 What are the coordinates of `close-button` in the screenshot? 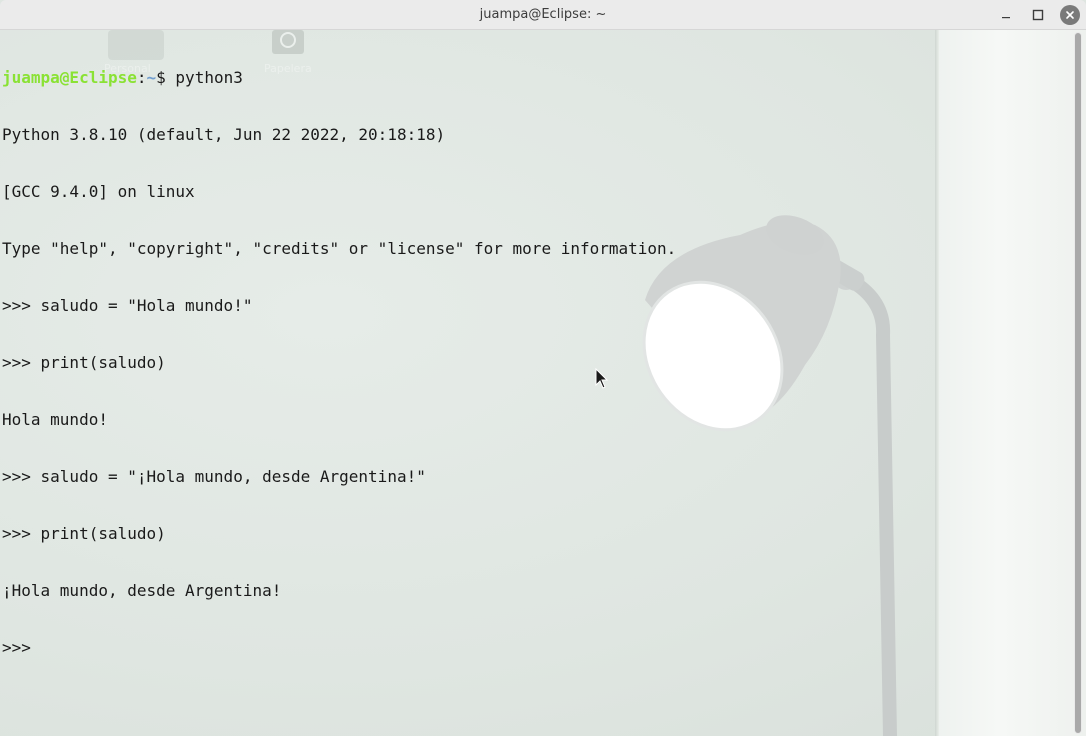 It's located at (1070, 15).